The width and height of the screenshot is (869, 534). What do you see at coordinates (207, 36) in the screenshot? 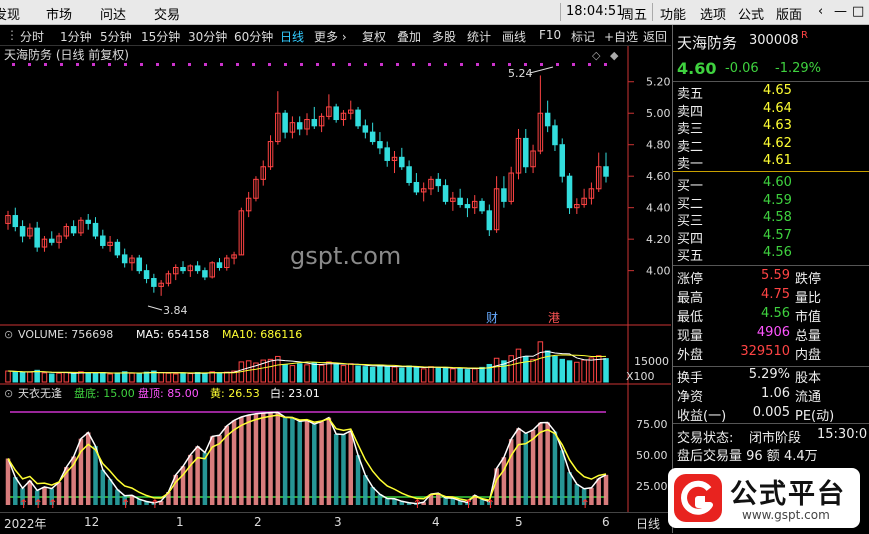
I see `period-tab-30min: 30分钟` at bounding box center [207, 36].